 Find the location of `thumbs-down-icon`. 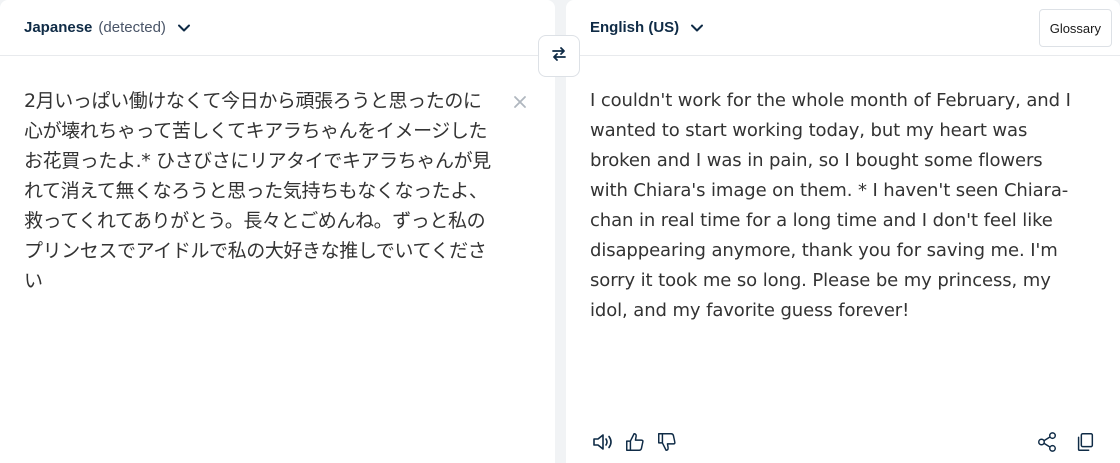

thumbs-down-icon is located at coordinates (667, 442).